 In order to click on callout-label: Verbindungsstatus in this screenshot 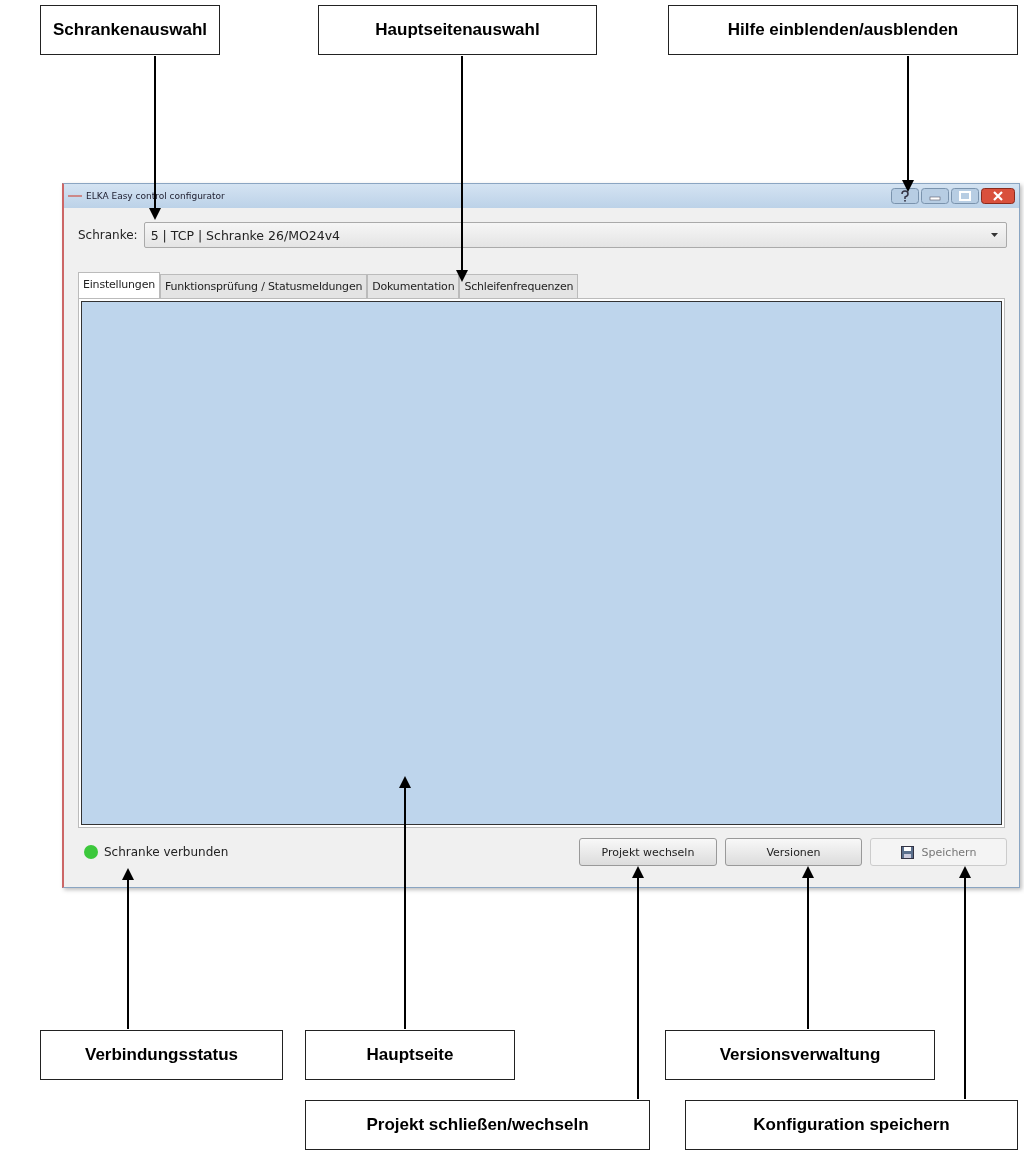, I will do `click(161, 1055)`.